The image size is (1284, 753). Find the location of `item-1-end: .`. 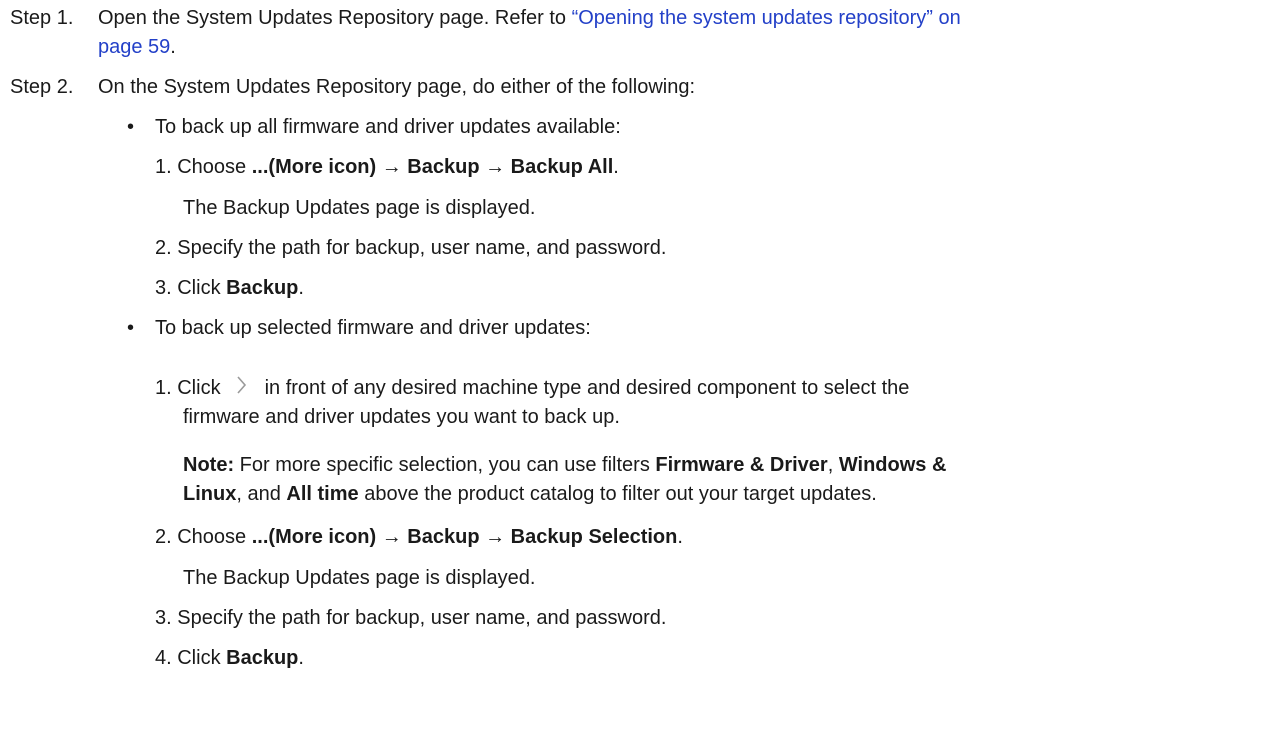

item-1-end: . is located at coordinates (616, 167).